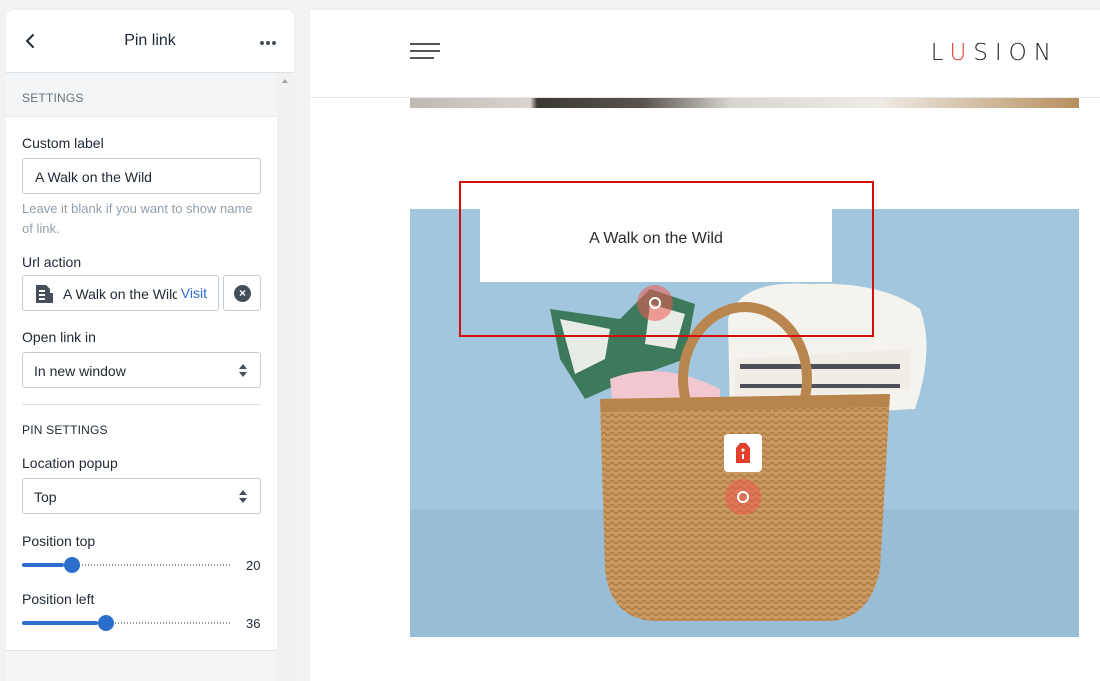 The height and width of the screenshot is (681, 1100). I want to click on open-link-value: In new window, so click(80, 371).